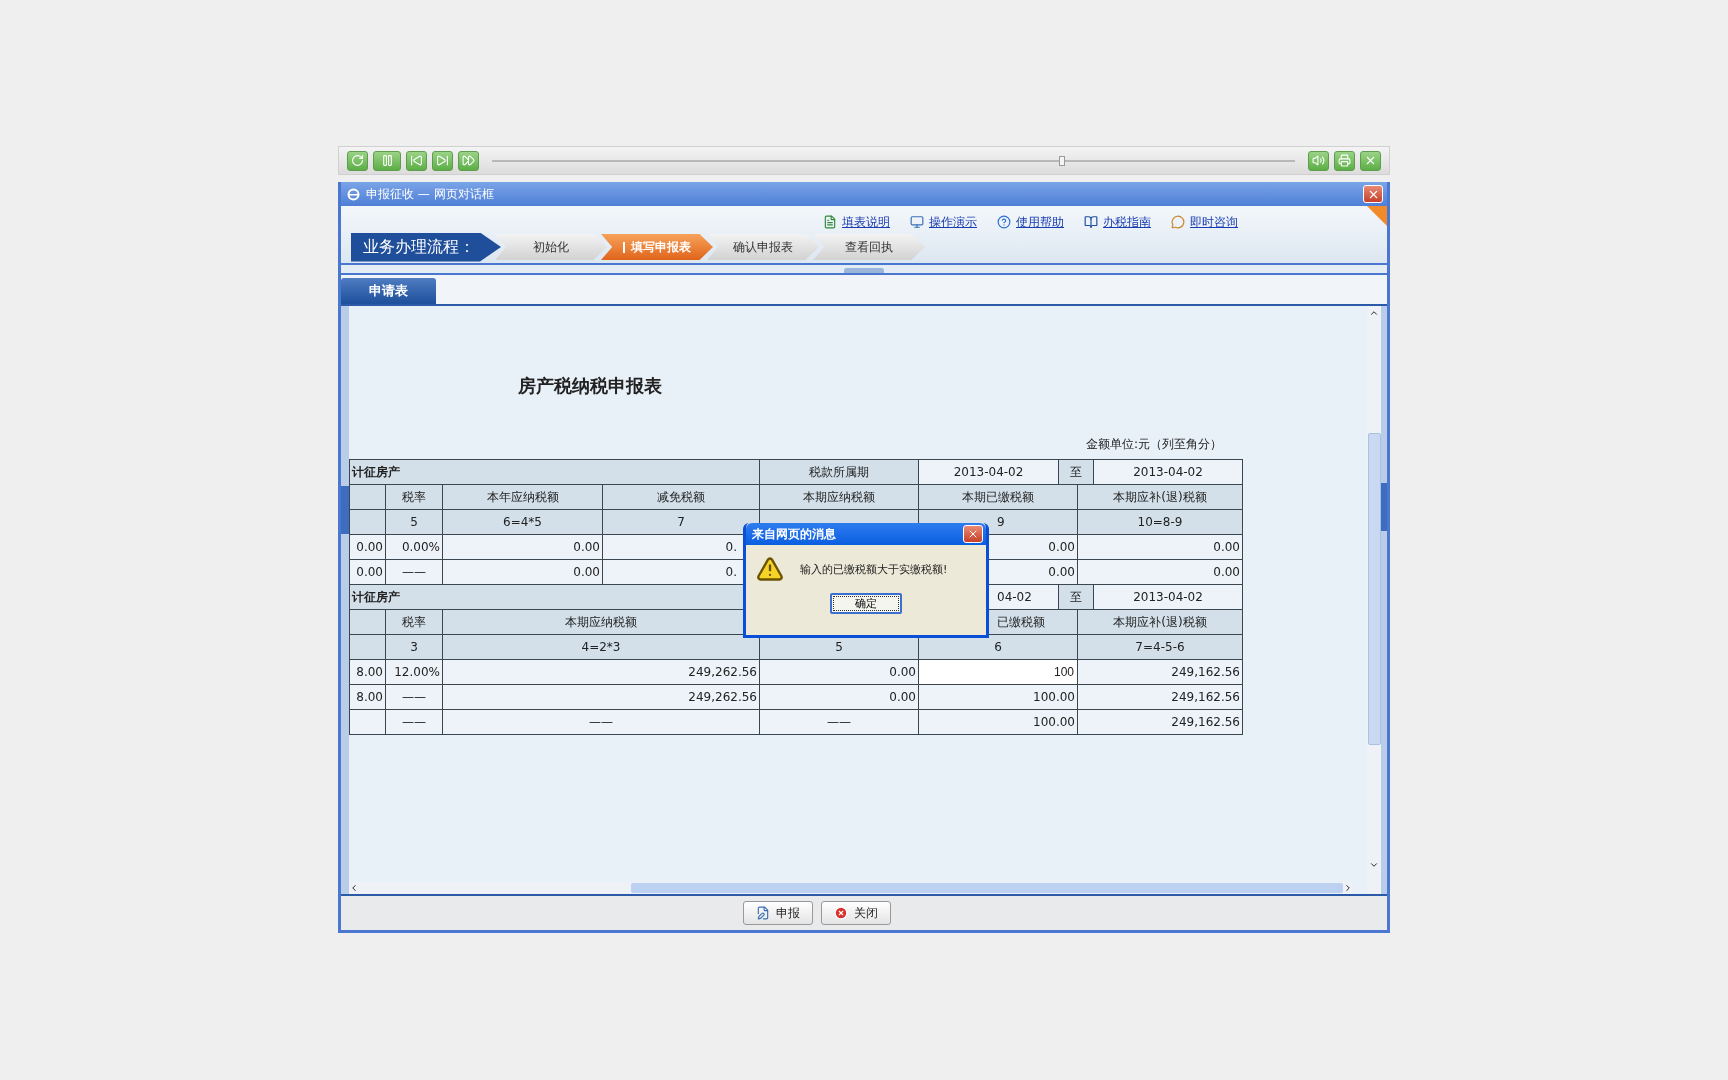 The image size is (1728, 1080). I want to click on help-link: 使用帮助, so click(1030, 222).